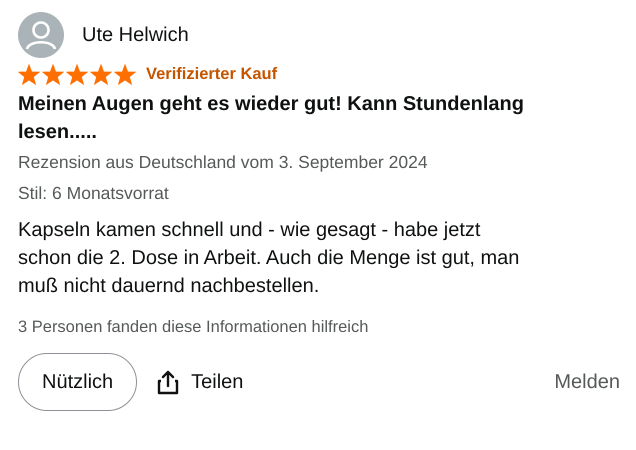 Image resolution: width=636 pixels, height=450 pixels. I want to click on review-text: Kapseln kamen schnell und - wie gesagt - habe jetzt schon die 2. Dose in Arbeit. Auch die Menge ist gut, man muß nicht dauernd nachbestellen., so click(269, 258).